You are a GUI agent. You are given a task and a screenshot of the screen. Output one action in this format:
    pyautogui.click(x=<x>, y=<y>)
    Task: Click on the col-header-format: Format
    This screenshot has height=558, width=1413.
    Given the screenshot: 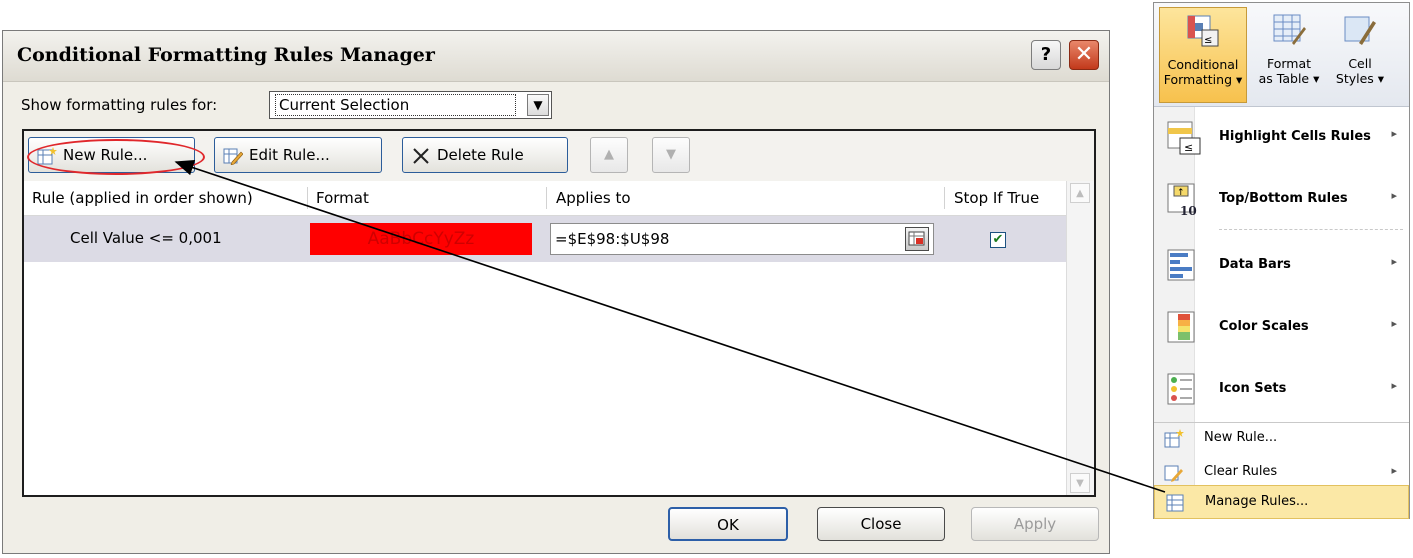 What is the action you would take?
    pyautogui.click(x=342, y=198)
    